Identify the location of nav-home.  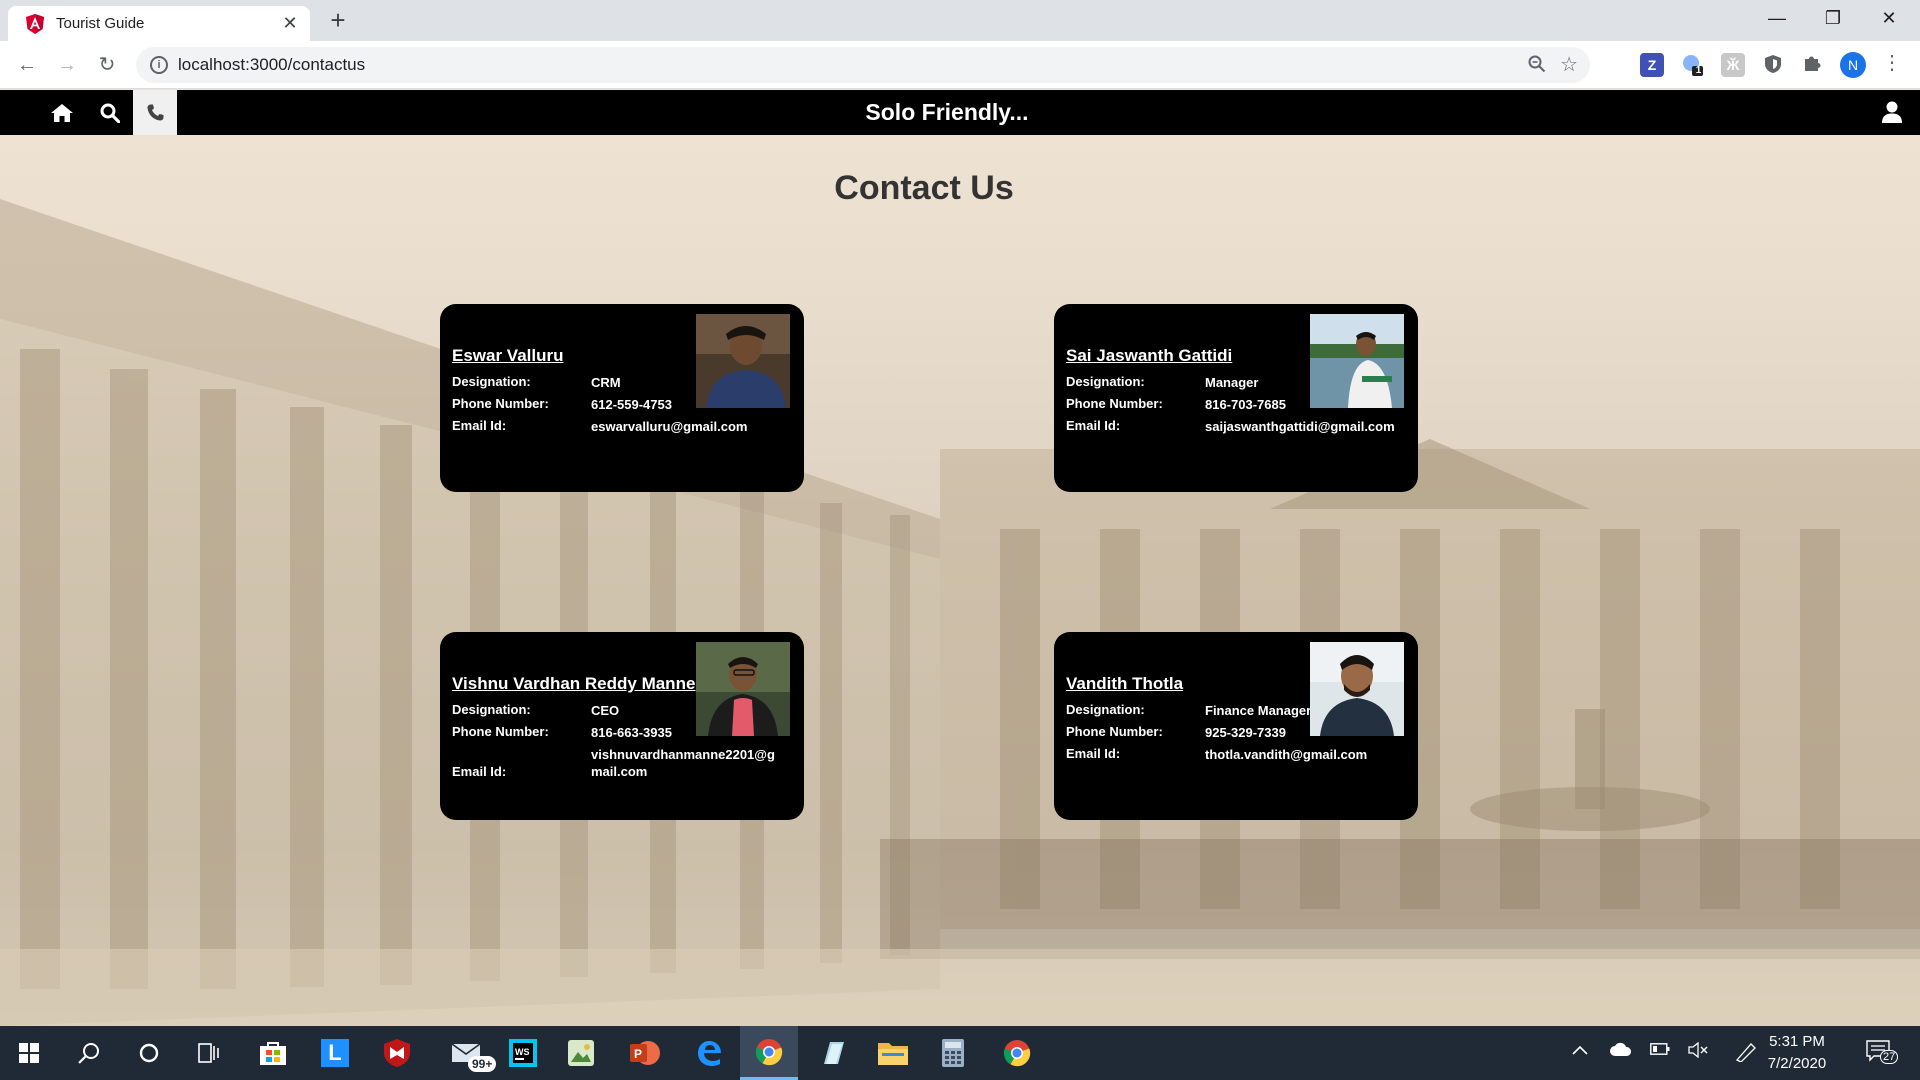
(62, 112).